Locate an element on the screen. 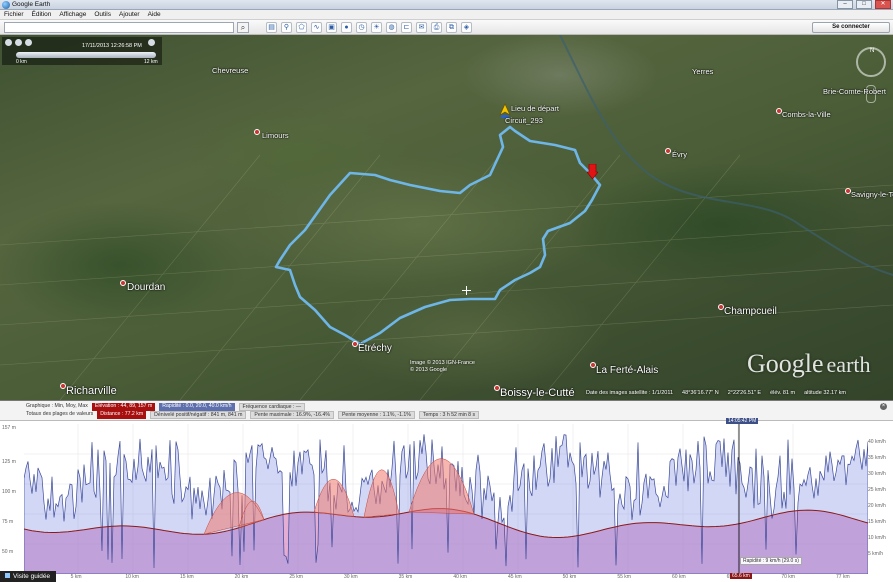 This screenshot has height=582, width=893. planets-icon: ◍ is located at coordinates (391, 27).